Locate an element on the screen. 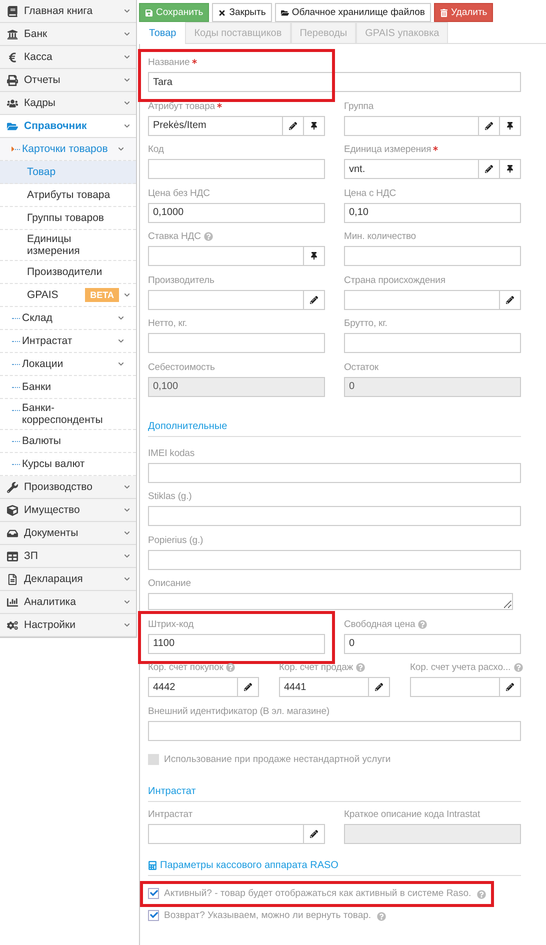 The width and height of the screenshot is (546, 945). input-field: Tara is located at coordinates (334, 82).